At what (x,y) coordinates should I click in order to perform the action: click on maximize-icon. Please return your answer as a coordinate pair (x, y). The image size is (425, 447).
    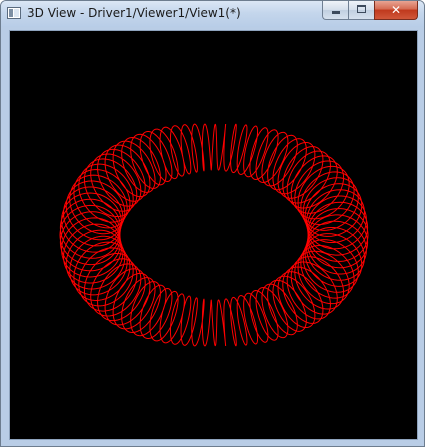
    Looking at the image, I should click on (361, 9).